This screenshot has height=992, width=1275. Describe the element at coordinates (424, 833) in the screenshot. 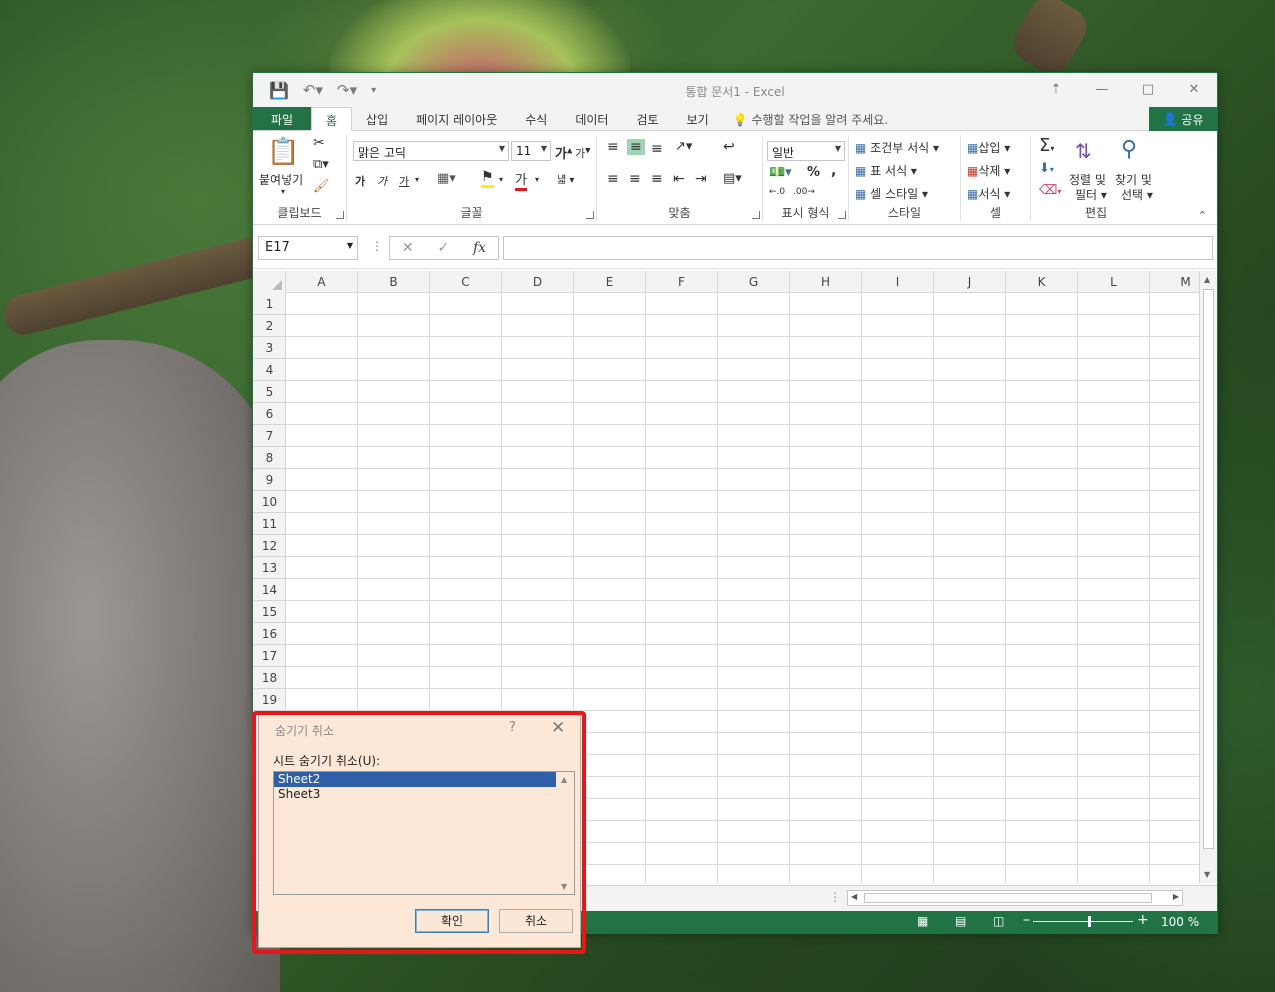

I see `sheet-listbox: Sheet2 Sheet3 ▲ ▼` at that location.